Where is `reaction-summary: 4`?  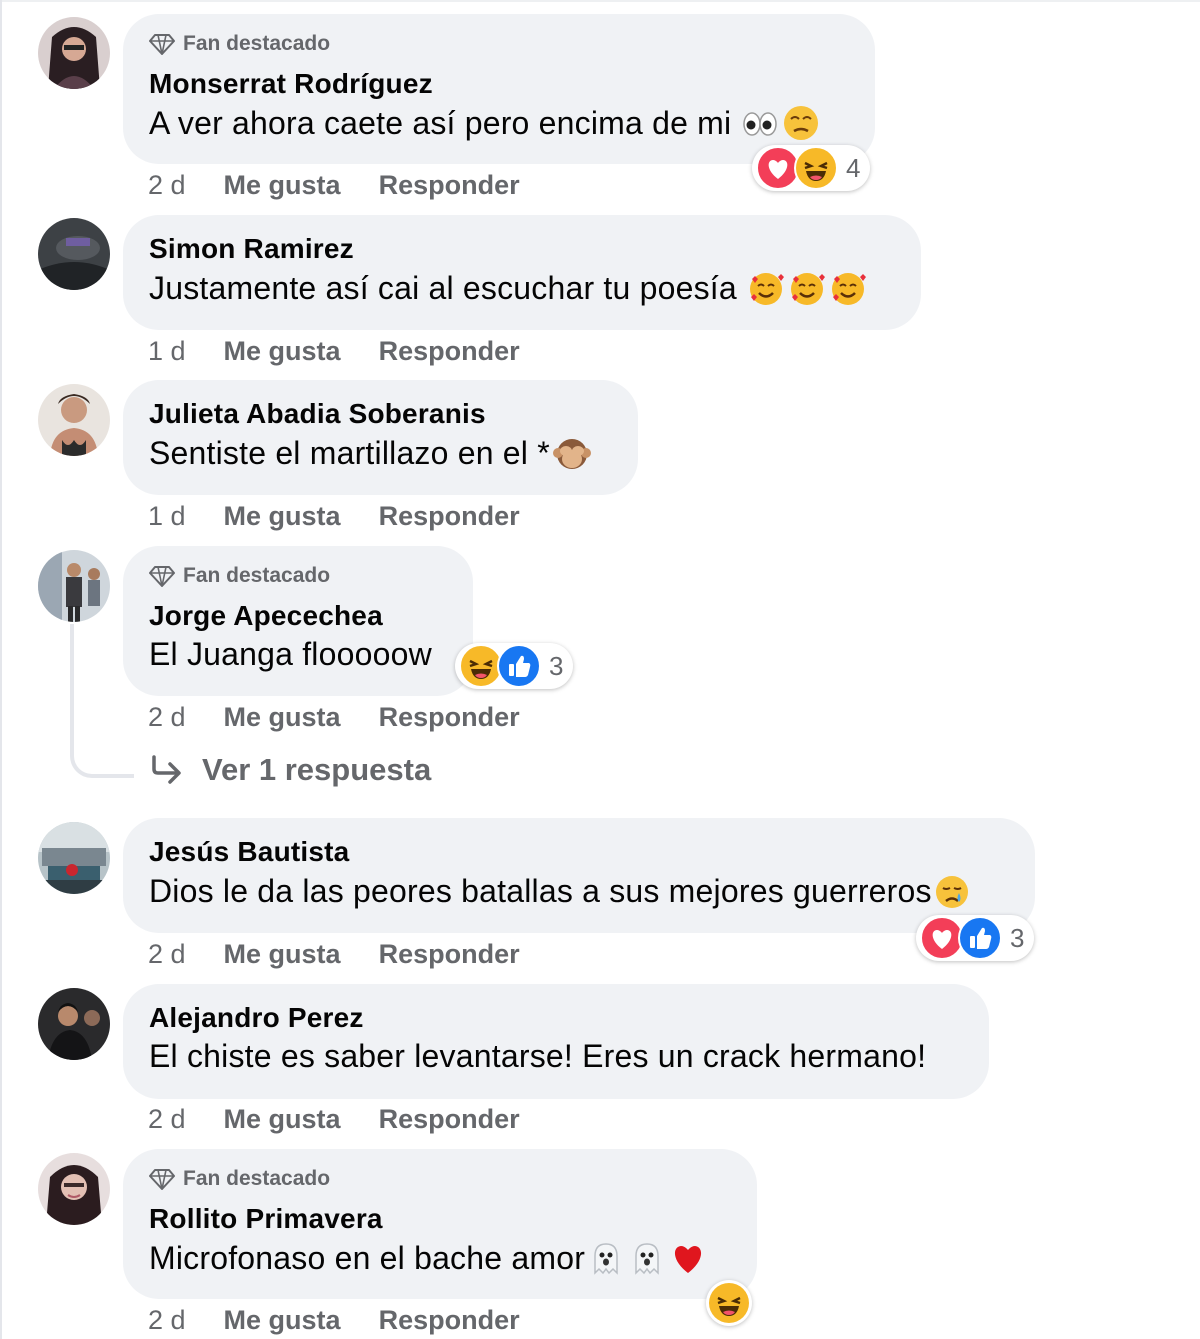 reaction-summary: 4 is located at coordinates (811, 168).